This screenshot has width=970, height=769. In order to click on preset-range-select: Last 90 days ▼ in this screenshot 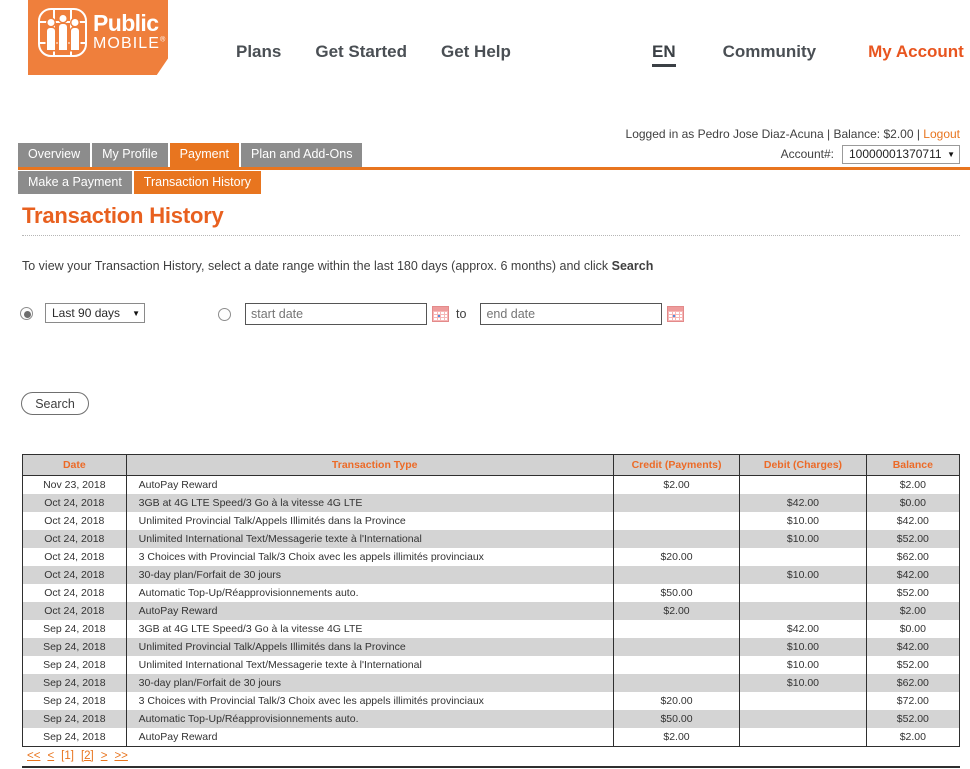, I will do `click(95, 313)`.